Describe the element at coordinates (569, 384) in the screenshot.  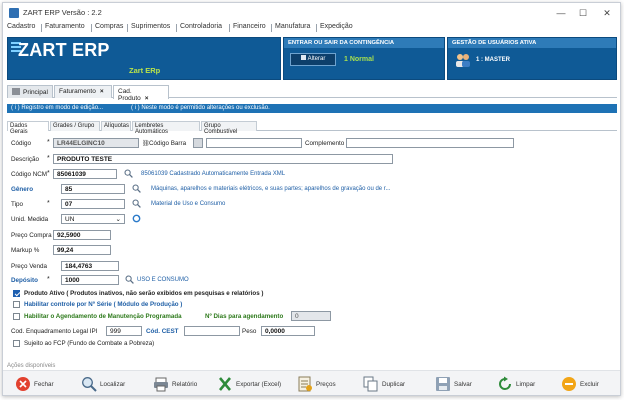
I see `delete-icon` at that location.